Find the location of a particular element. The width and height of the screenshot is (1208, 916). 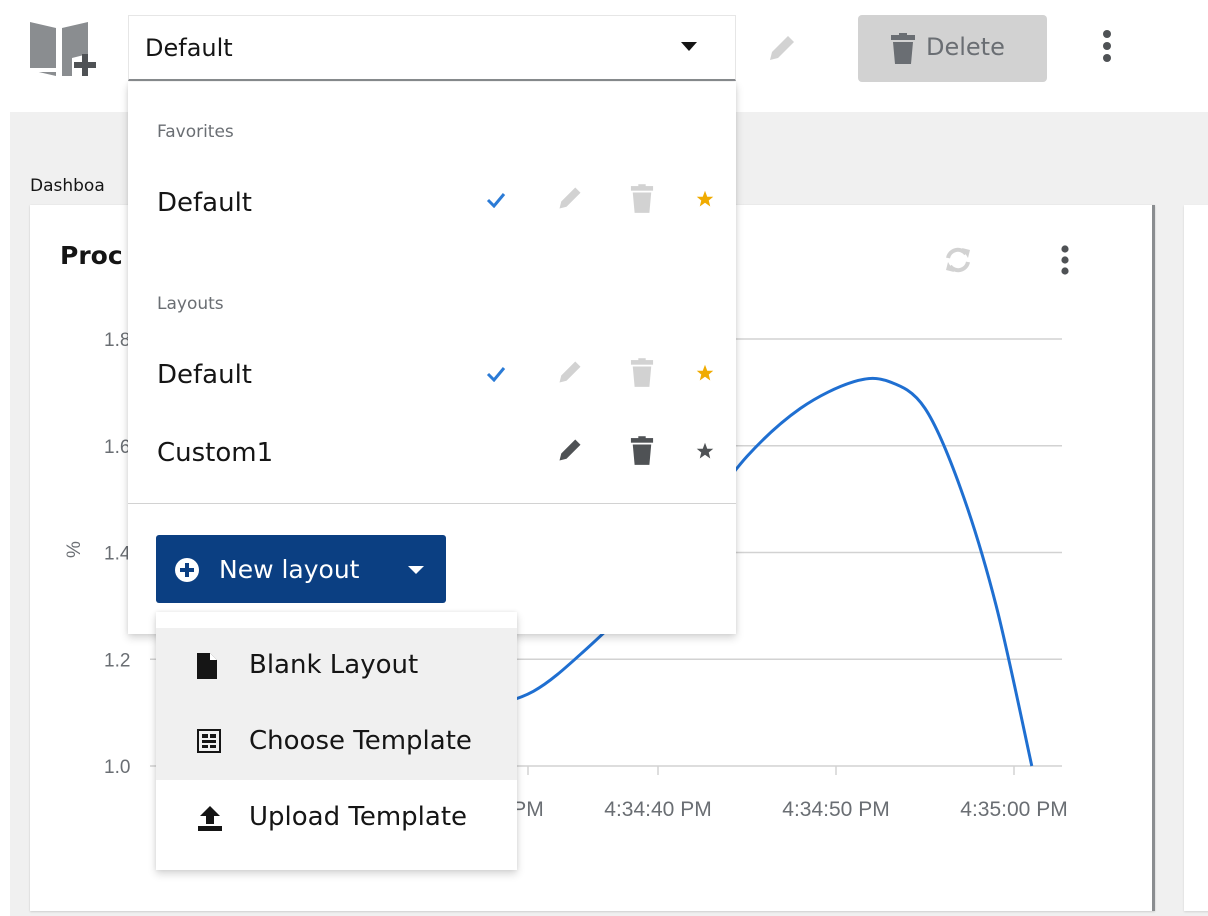

y-tick-label: 1.8 is located at coordinates (117, 340).